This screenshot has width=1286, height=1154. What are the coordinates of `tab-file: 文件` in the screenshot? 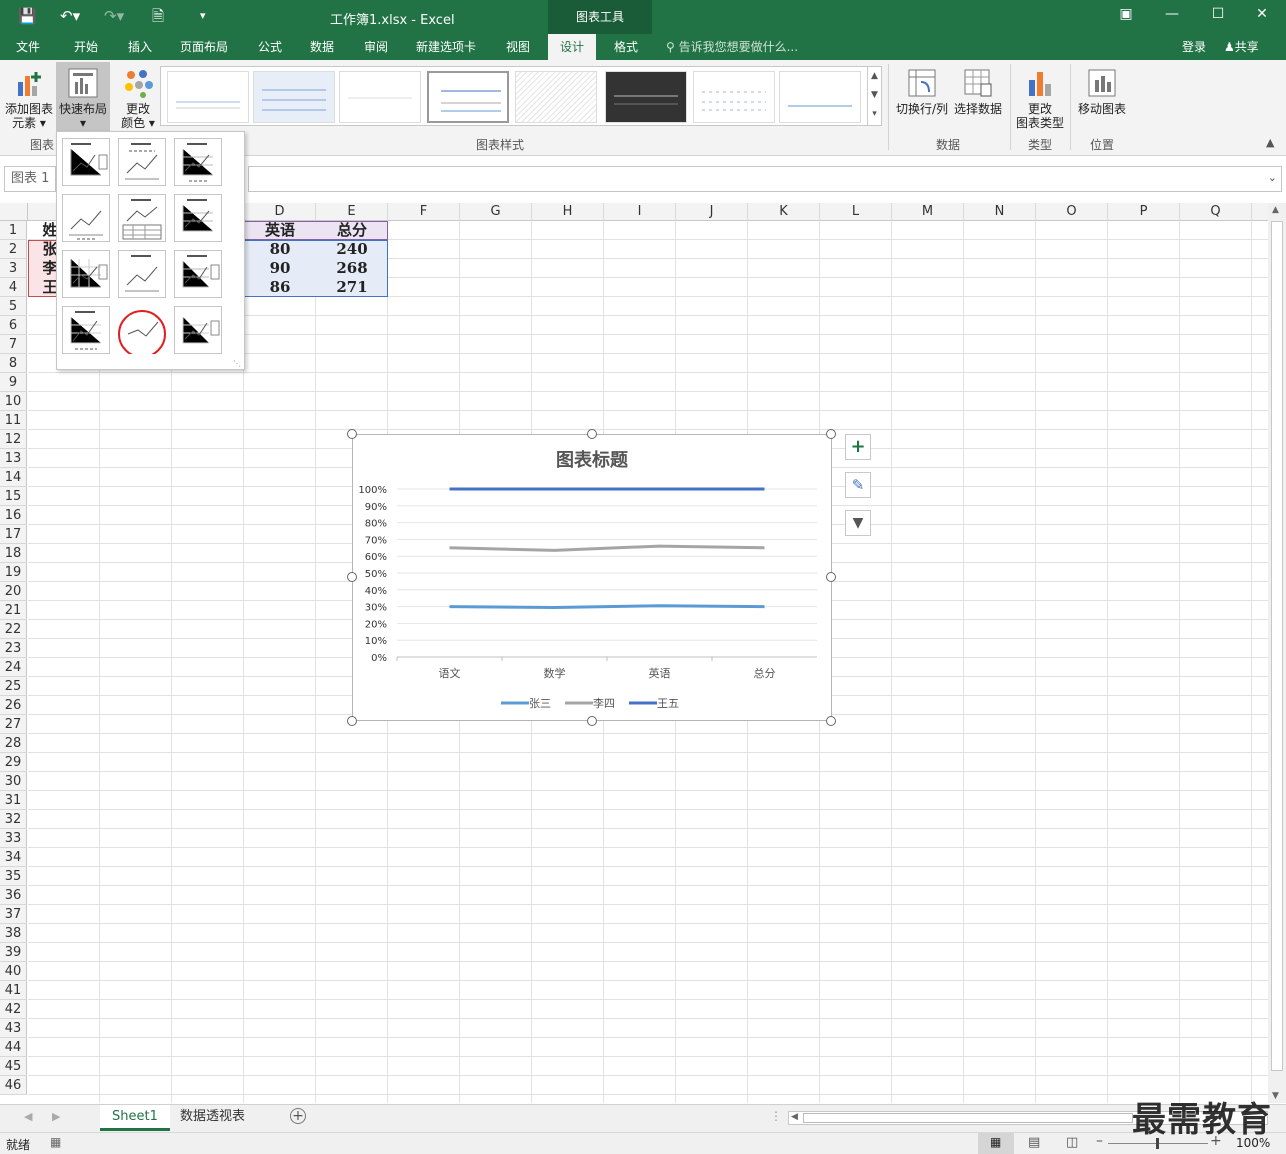 It's located at (28, 47).